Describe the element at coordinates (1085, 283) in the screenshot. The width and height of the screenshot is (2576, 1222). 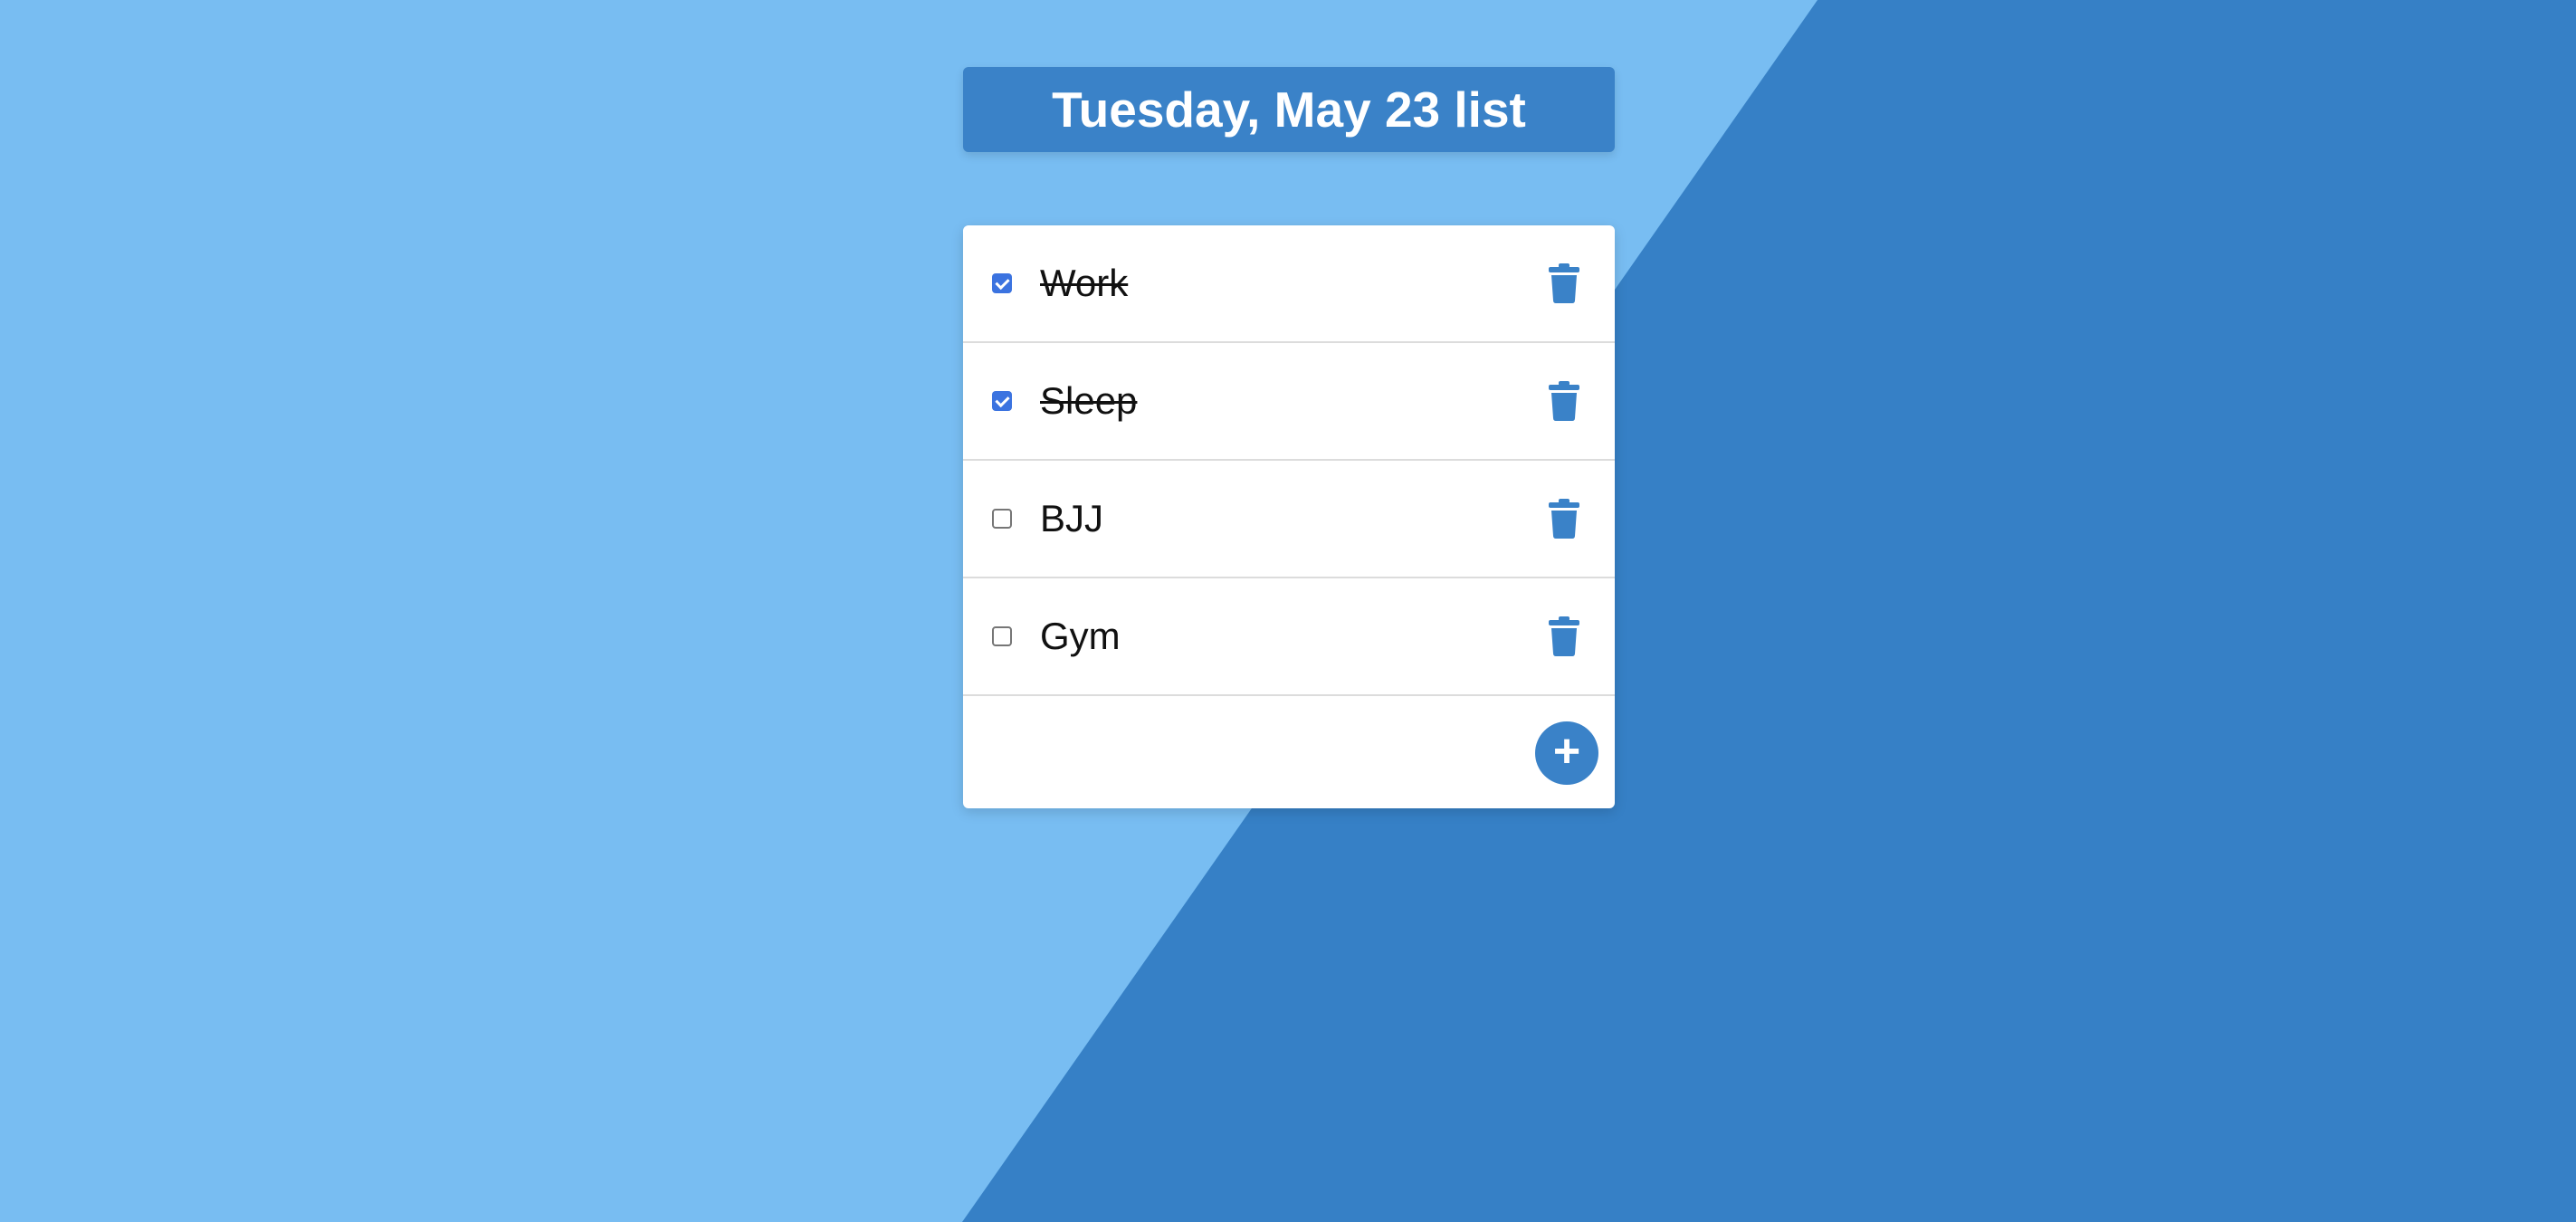
I see `item-label: Work` at that location.